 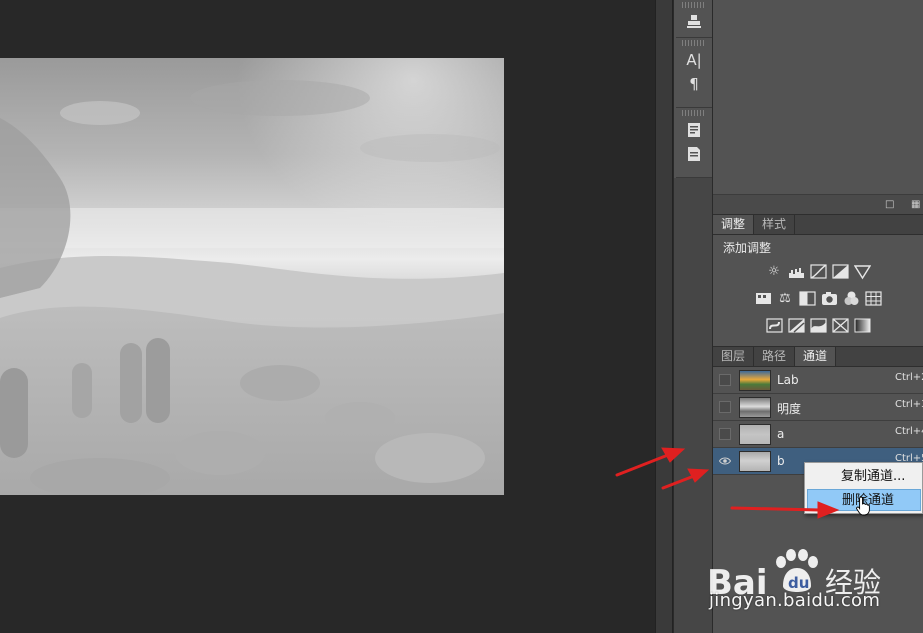 What do you see at coordinates (775, 224) in the screenshot?
I see `tab-styles: 样式` at bounding box center [775, 224].